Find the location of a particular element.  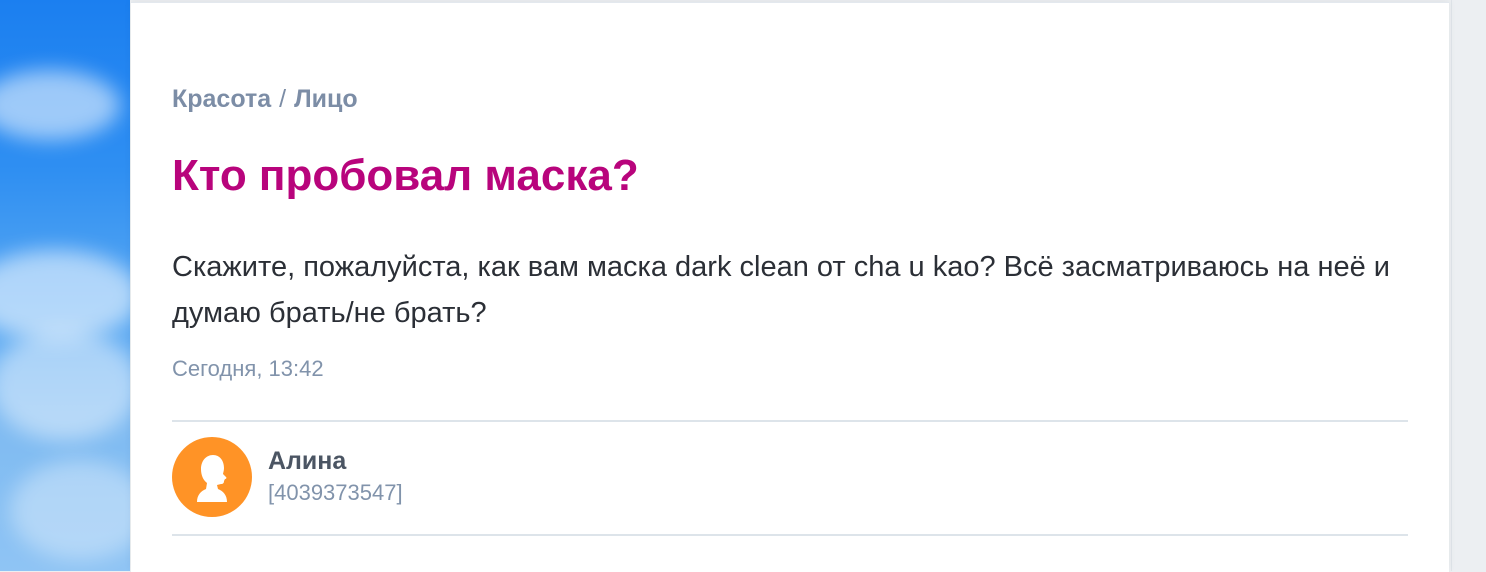

author-info: Алина [4039373547] is located at coordinates (335, 477).